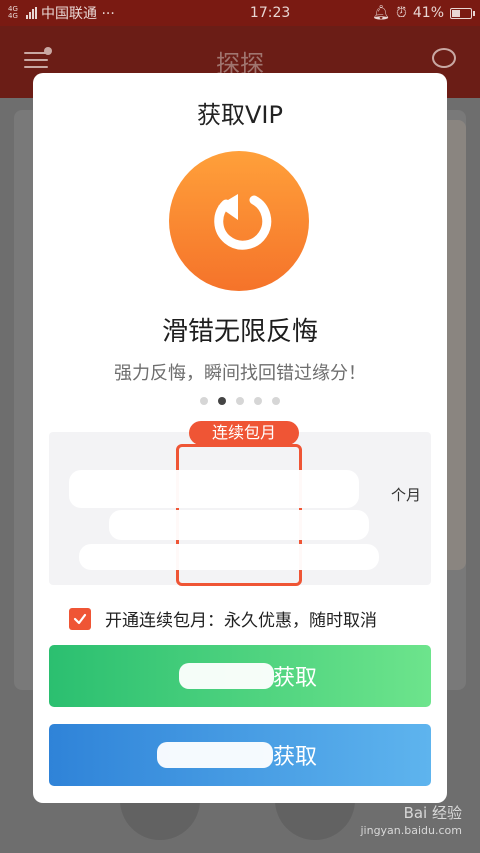  I want to click on status-left: 4G 4G 中国联通 ···, so click(103, 13).